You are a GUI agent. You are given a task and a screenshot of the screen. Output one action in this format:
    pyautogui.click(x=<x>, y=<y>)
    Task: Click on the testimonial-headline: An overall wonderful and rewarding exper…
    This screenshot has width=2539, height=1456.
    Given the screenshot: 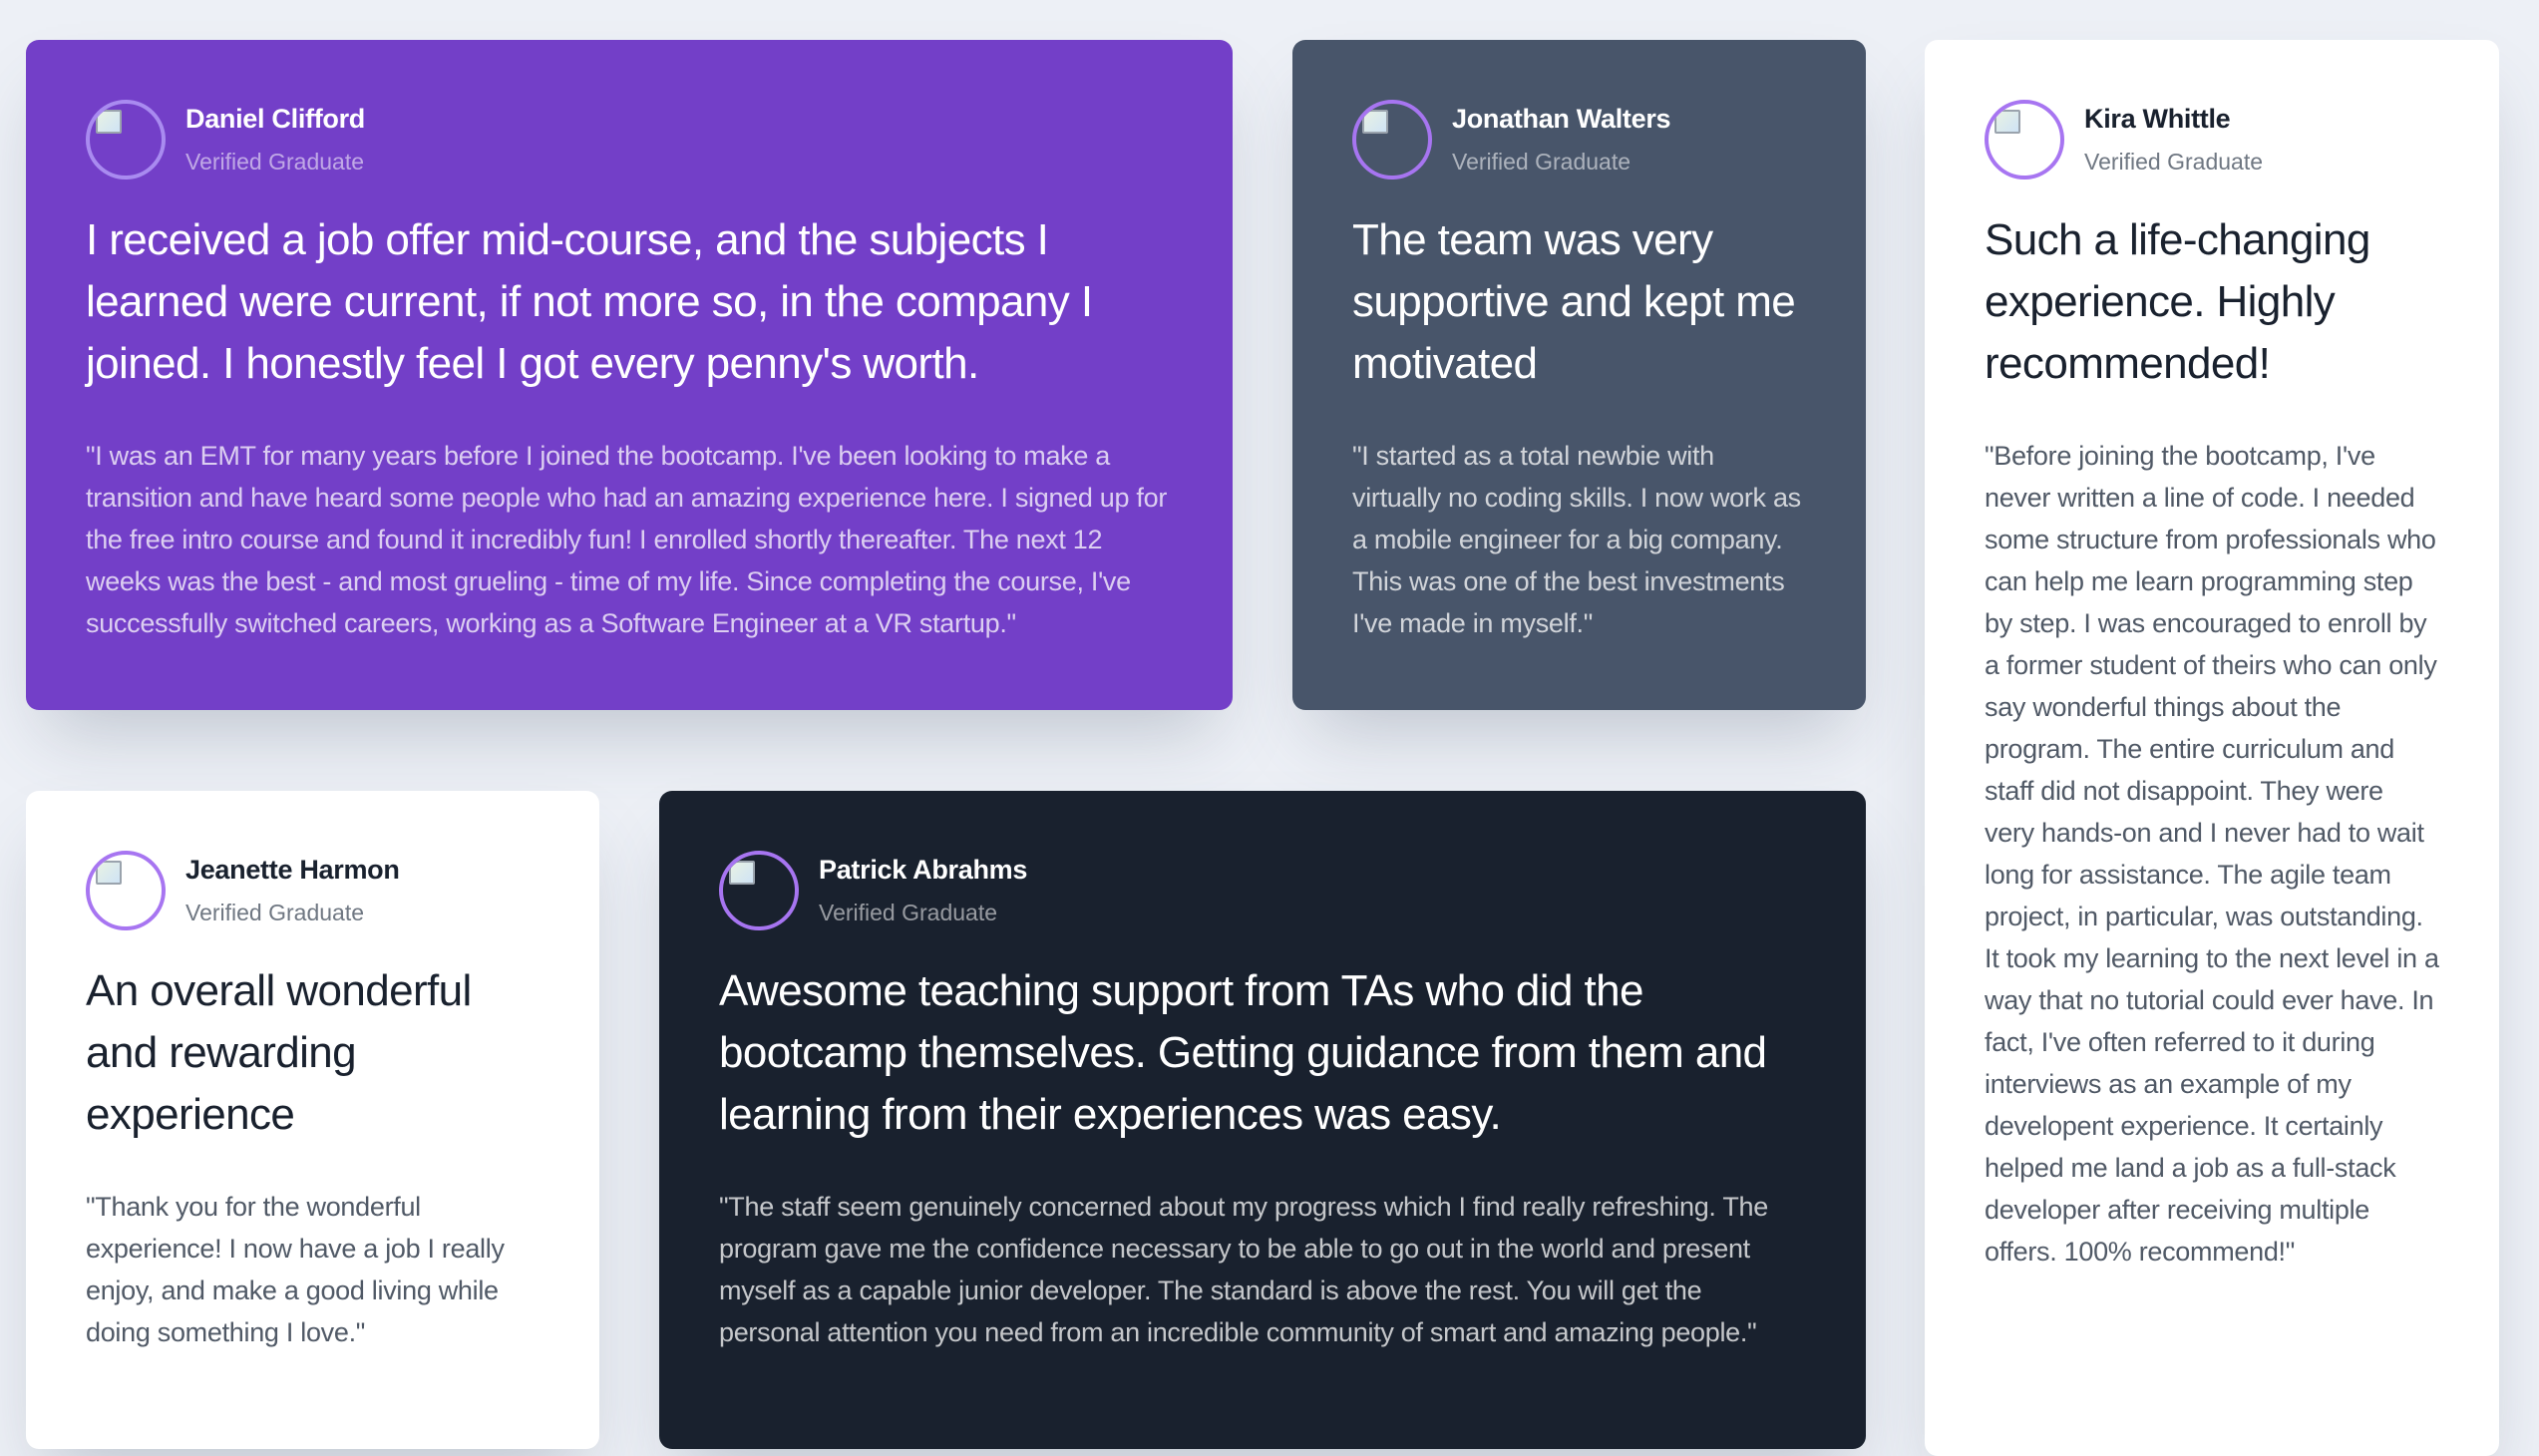 What is the action you would take?
    pyautogui.click(x=279, y=1052)
    